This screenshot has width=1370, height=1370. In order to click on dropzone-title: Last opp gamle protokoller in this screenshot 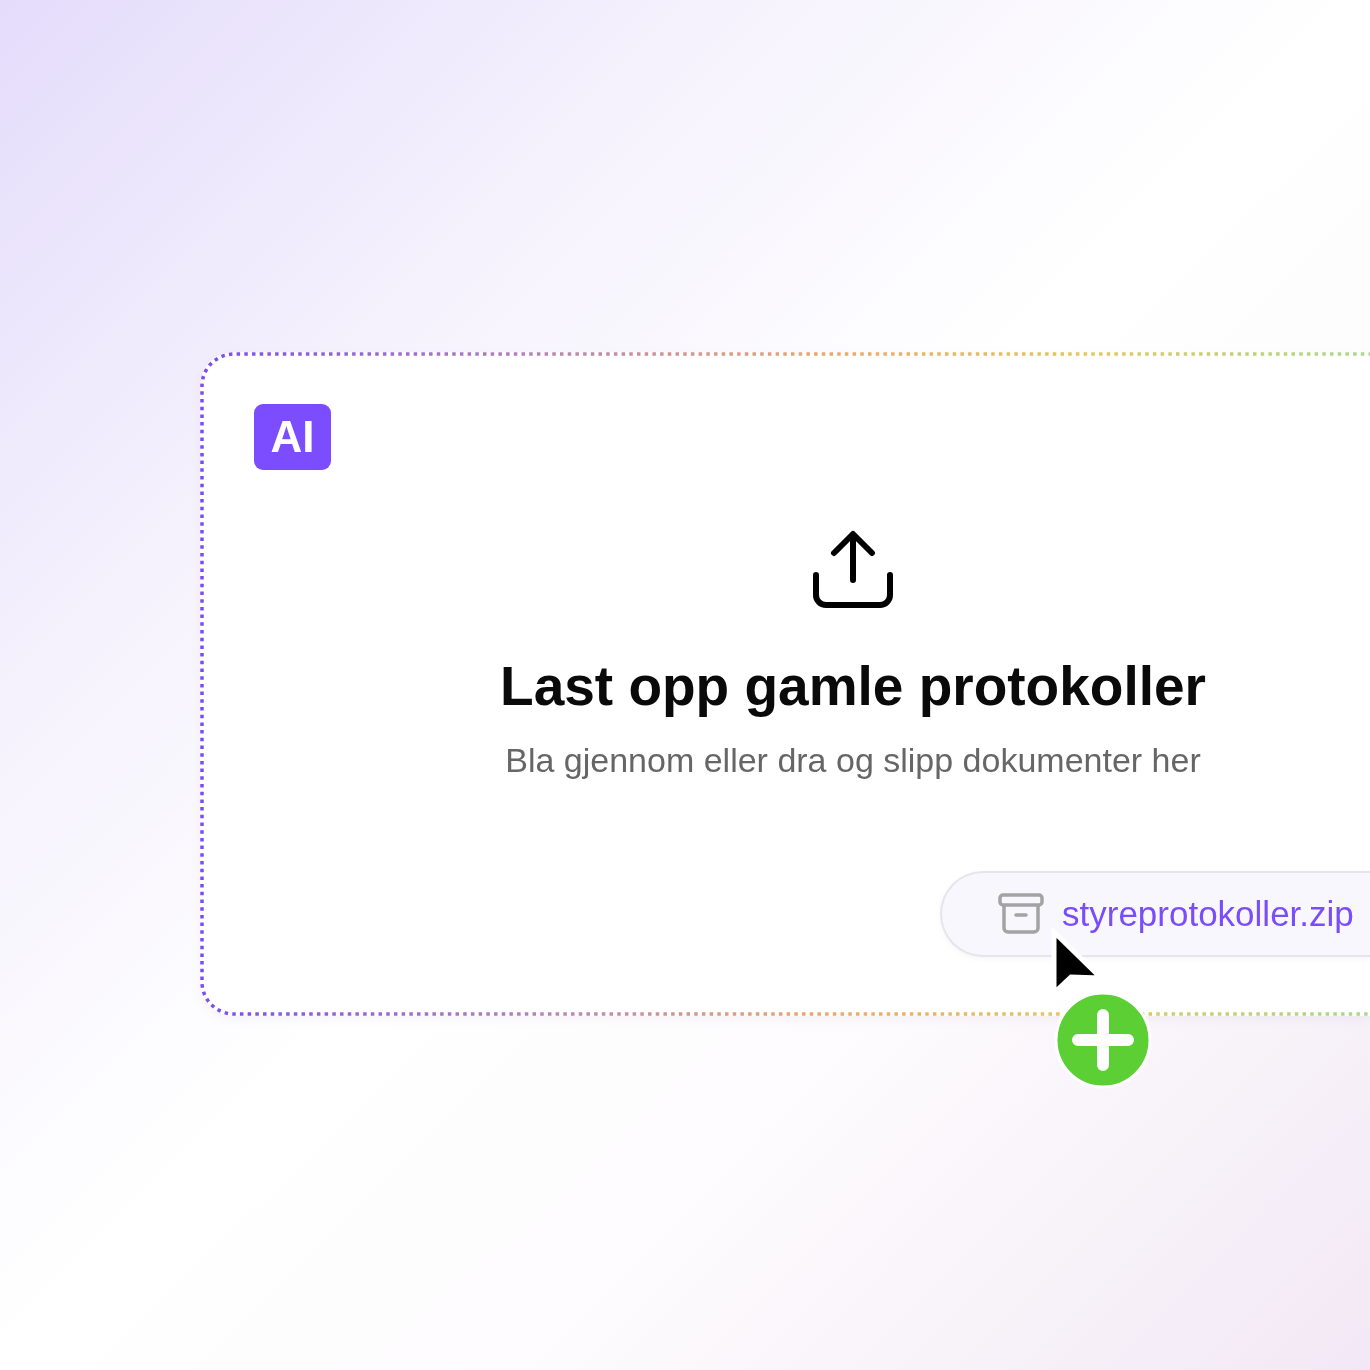, I will do `click(853, 686)`.